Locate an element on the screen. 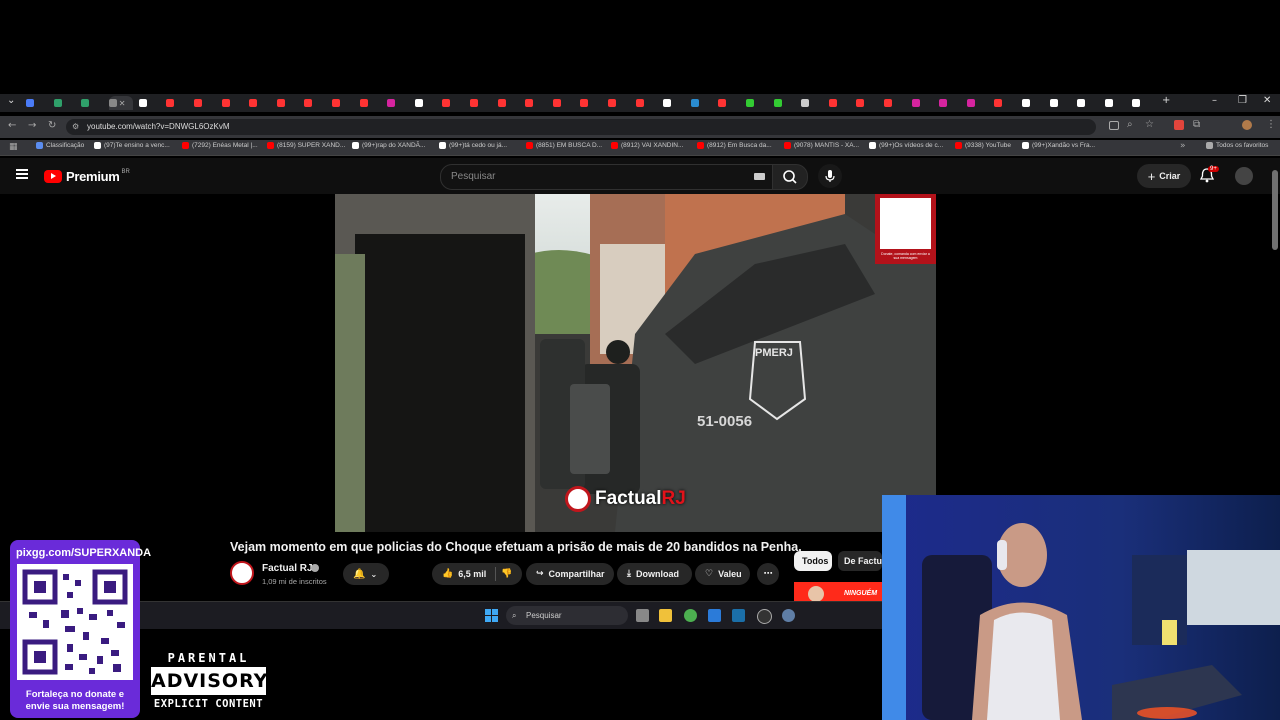  extensions-icon: ⧉ is located at coordinates (1196, 124).